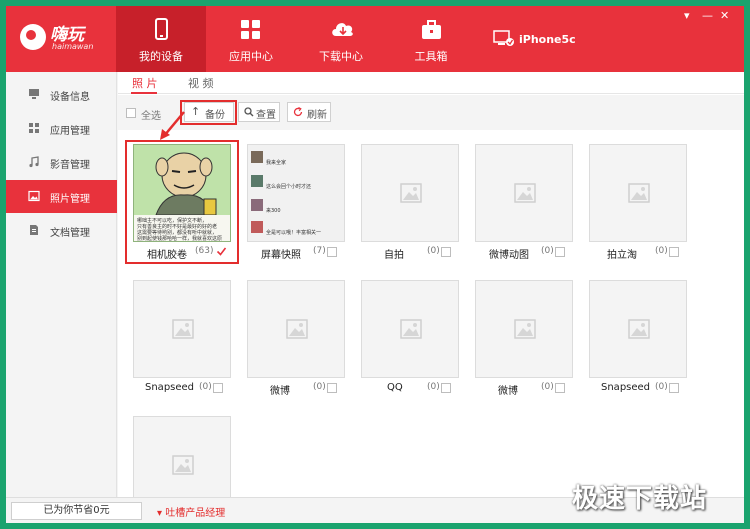 Image resolution: width=750 pixels, height=529 pixels. I want to click on tab-underline, so click(144, 93).